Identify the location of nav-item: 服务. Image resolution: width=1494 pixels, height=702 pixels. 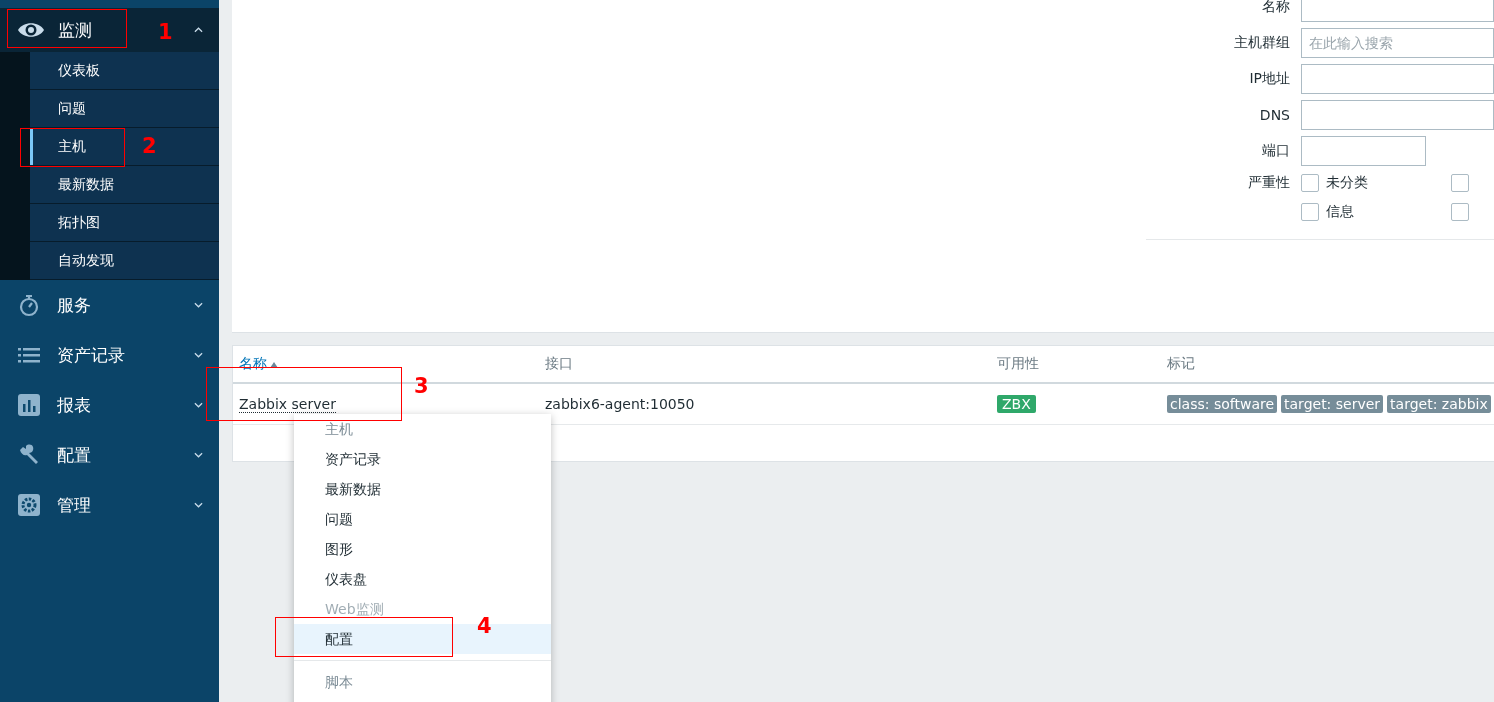
(109, 305).